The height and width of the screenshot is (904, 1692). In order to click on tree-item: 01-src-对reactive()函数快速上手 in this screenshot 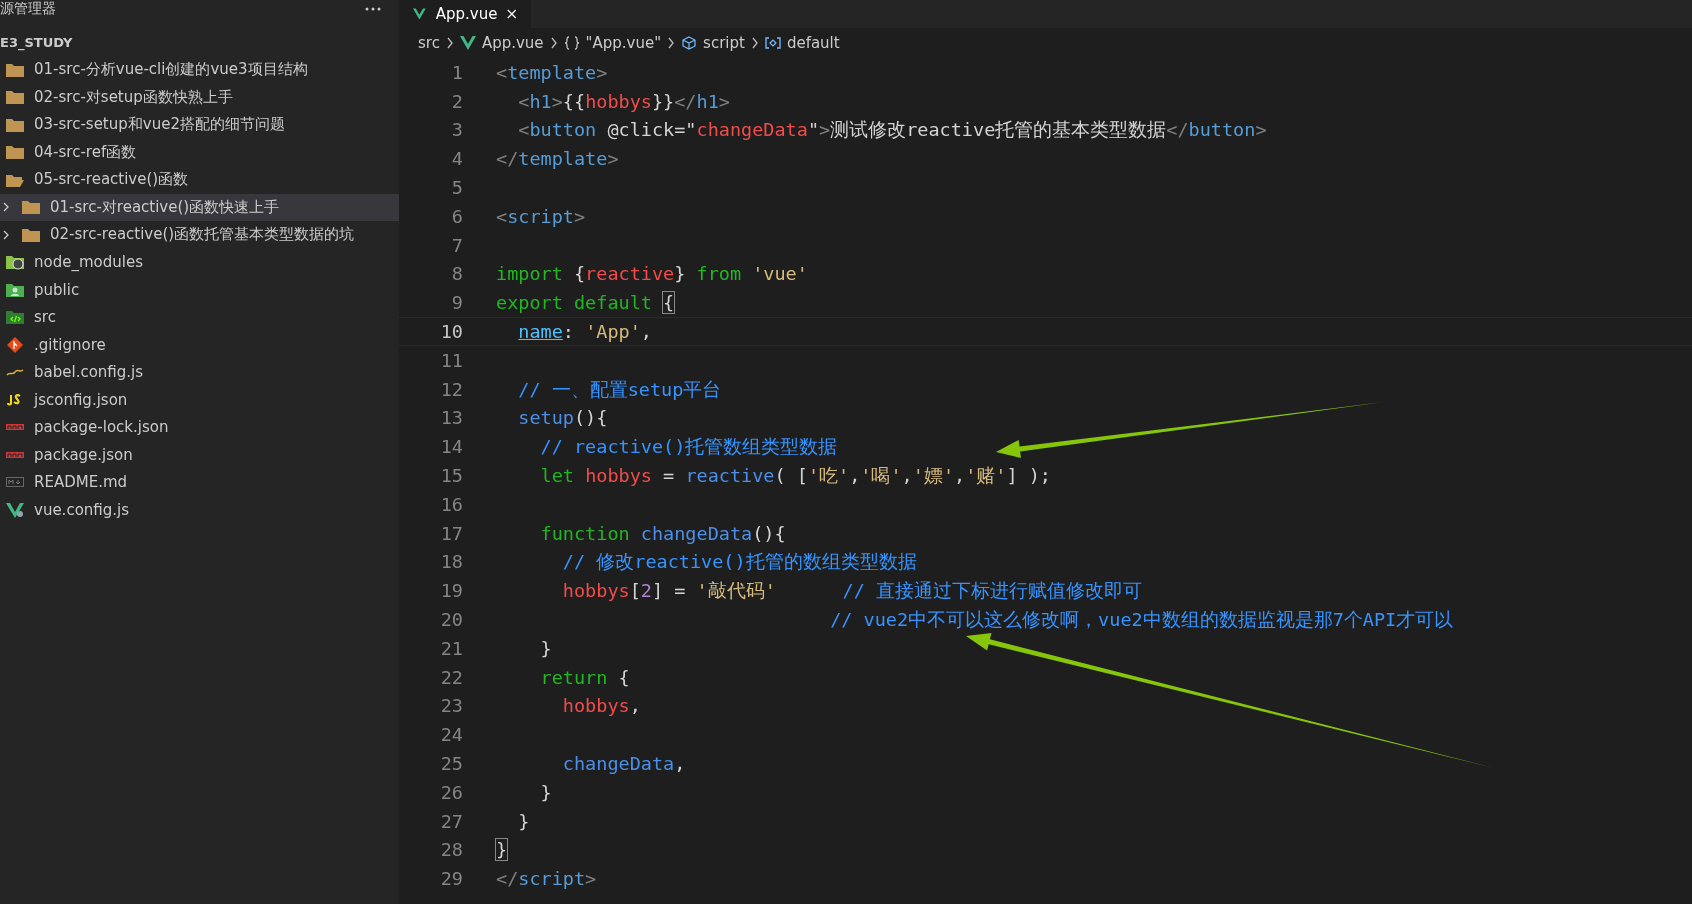, I will do `click(199, 207)`.